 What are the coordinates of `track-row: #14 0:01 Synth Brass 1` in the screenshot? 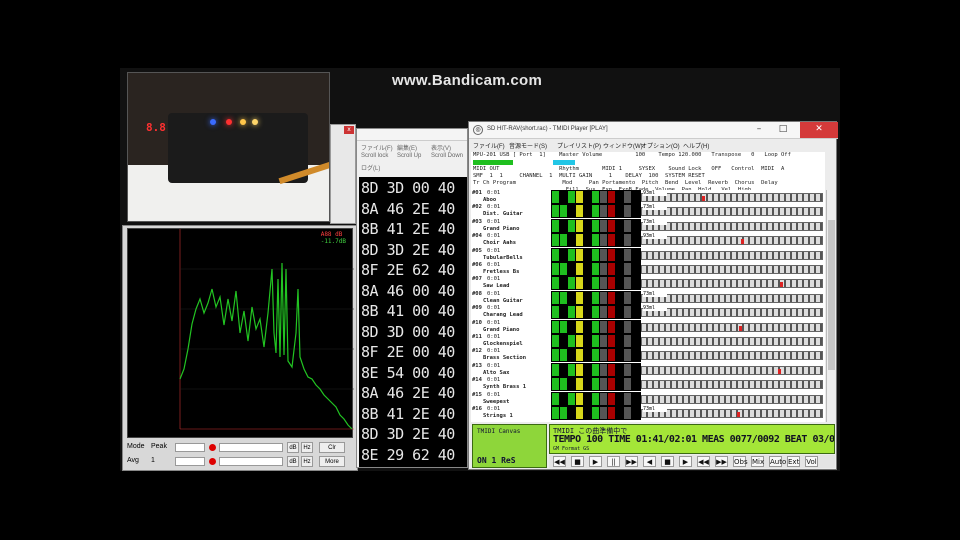 It's located at (648, 384).